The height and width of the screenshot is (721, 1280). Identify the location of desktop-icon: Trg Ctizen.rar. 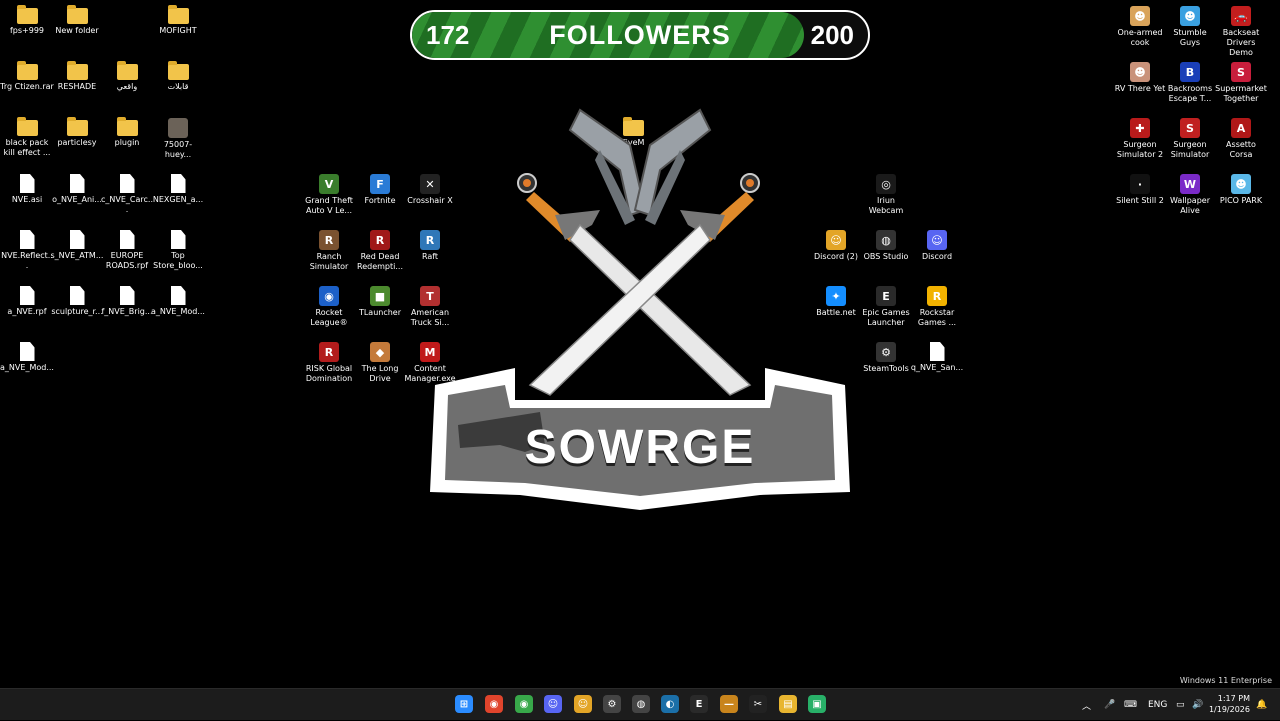
(27, 75).